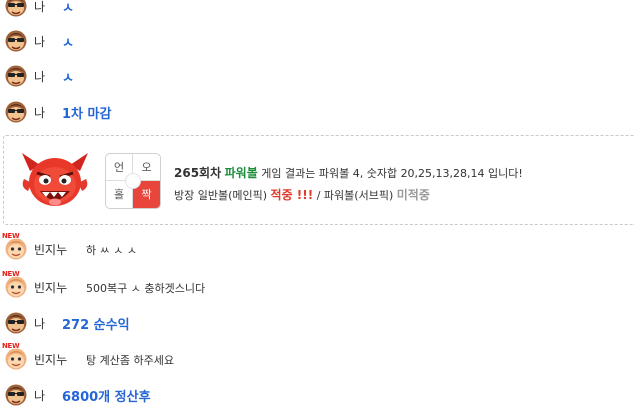 The height and width of the screenshot is (410, 635). Describe the element at coordinates (87, 114) in the screenshot. I see `chat-message: 1차 마감` at that location.